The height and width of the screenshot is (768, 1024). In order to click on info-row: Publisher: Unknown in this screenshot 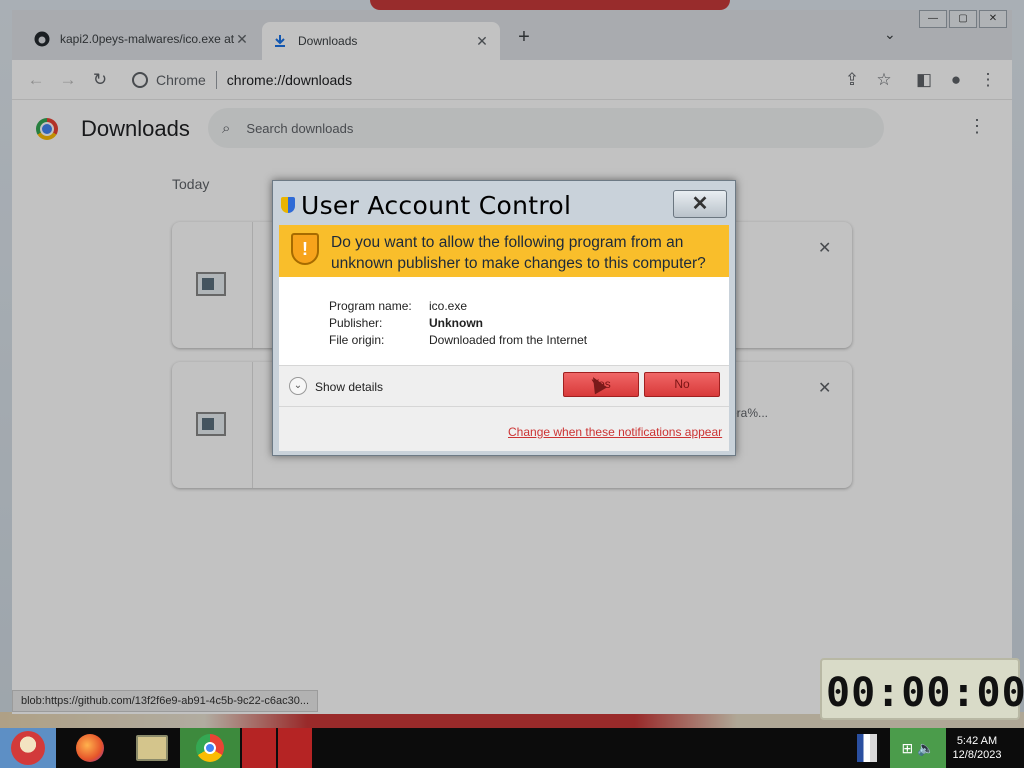, I will do `click(458, 324)`.